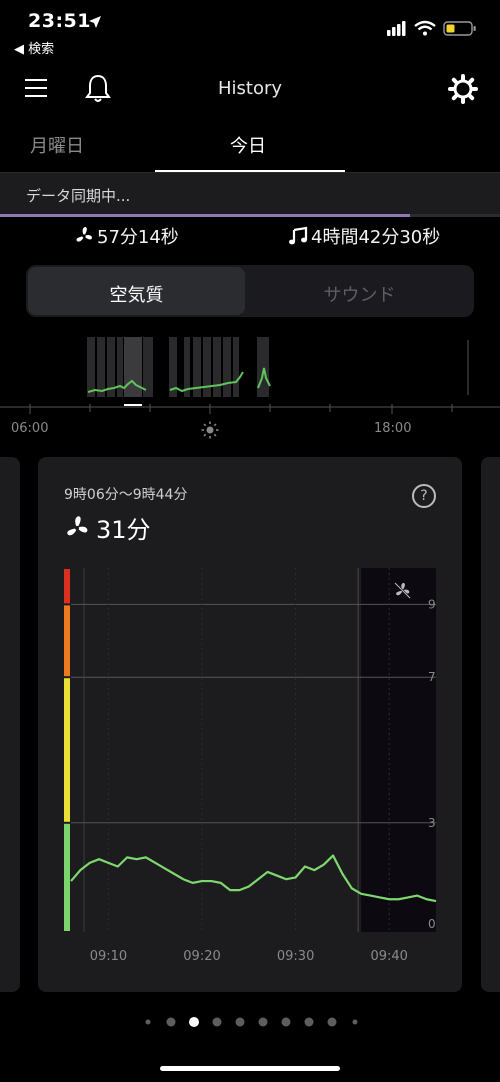  What do you see at coordinates (210, 432) in the screenshot?
I see `sun-icon` at bounding box center [210, 432].